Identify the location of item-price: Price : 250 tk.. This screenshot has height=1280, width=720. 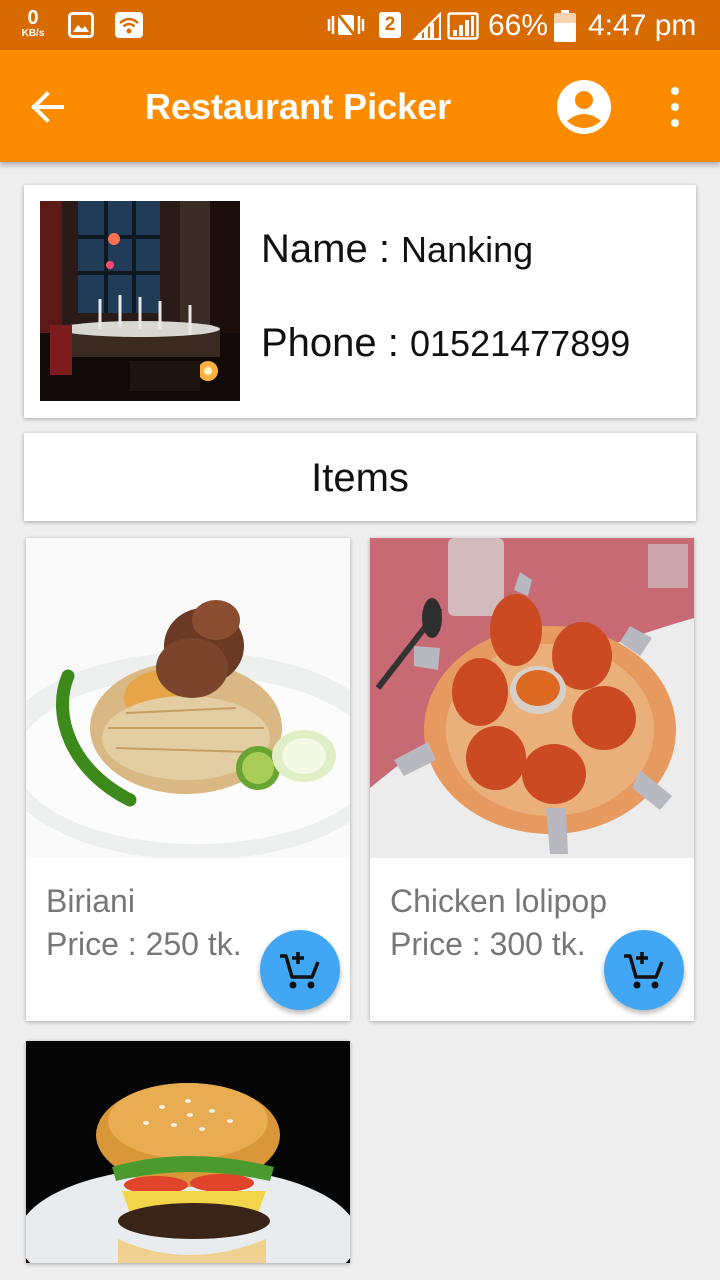
(144, 944).